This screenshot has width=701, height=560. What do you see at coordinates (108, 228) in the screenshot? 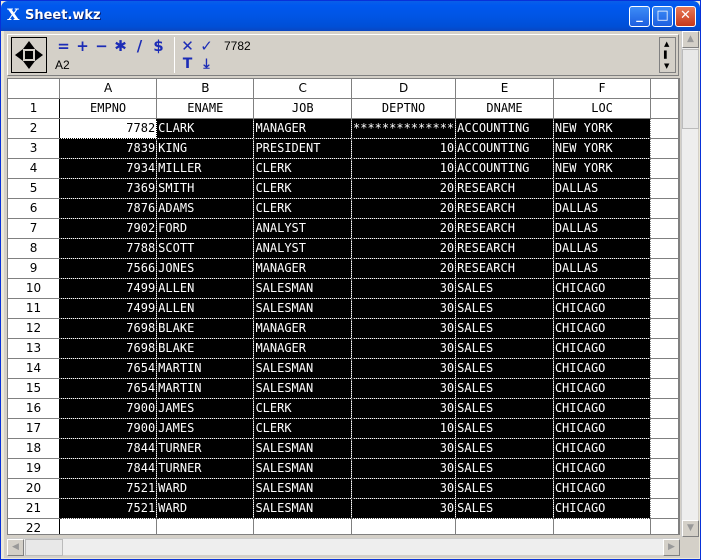
I see `table-cell: 7902` at bounding box center [108, 228].